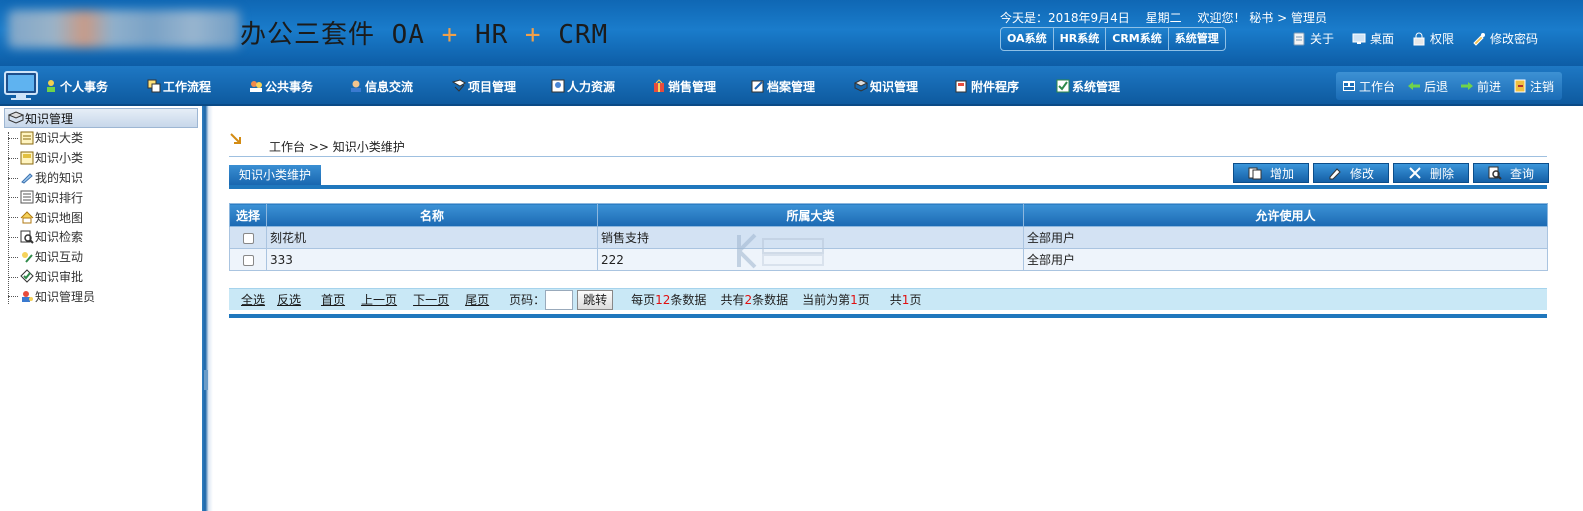  What do you see at coordinates (400, 86) in the screenshot?
I see `menu-item-message: 信息交流` at bounding box center [400, 86].